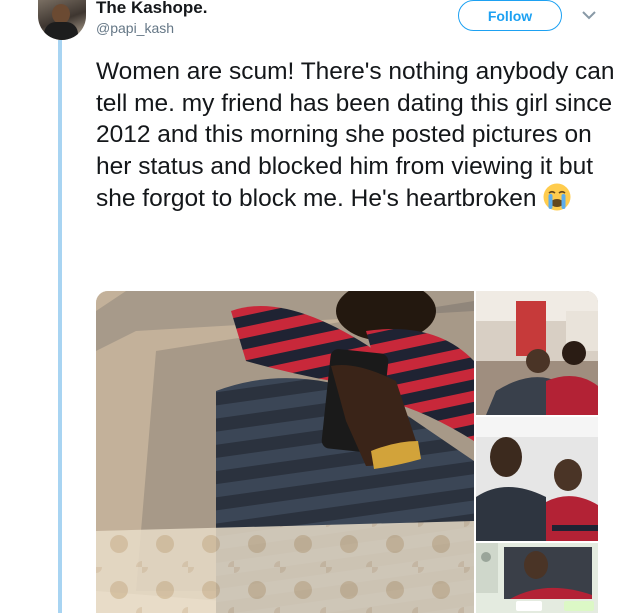  Describe the element at coordinates (61, 14) in the screenshot. I see `avatar-face` at that location.